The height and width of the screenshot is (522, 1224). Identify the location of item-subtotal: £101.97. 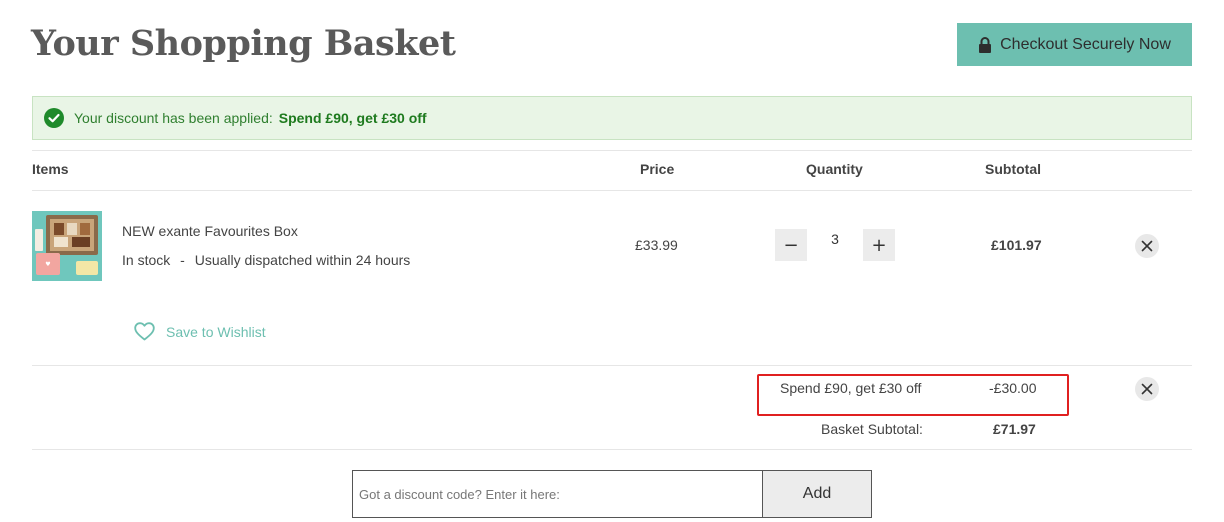
(1016, 245).